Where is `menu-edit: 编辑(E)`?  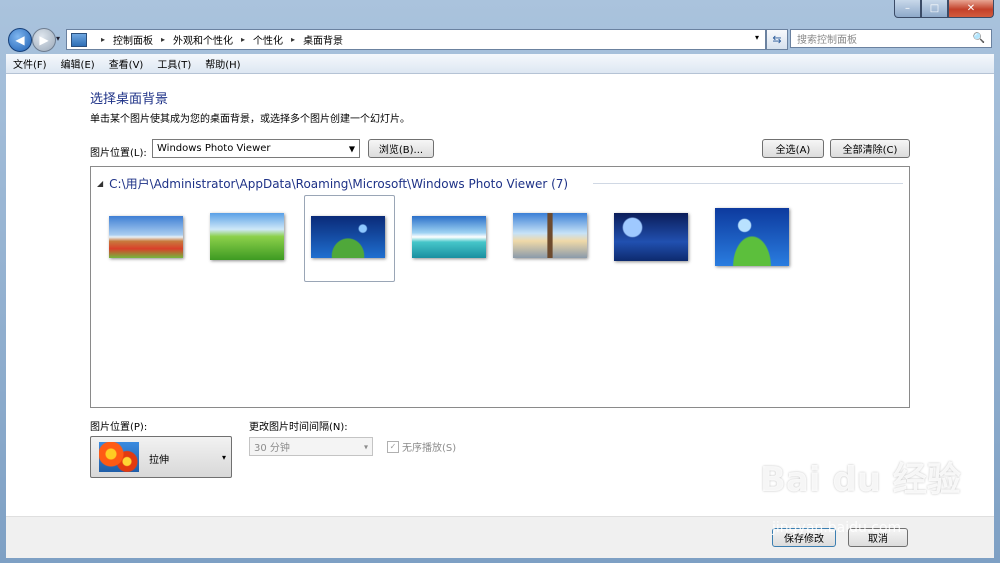
menu-edit: 编辑(E) is located at coordinates (78, 63).